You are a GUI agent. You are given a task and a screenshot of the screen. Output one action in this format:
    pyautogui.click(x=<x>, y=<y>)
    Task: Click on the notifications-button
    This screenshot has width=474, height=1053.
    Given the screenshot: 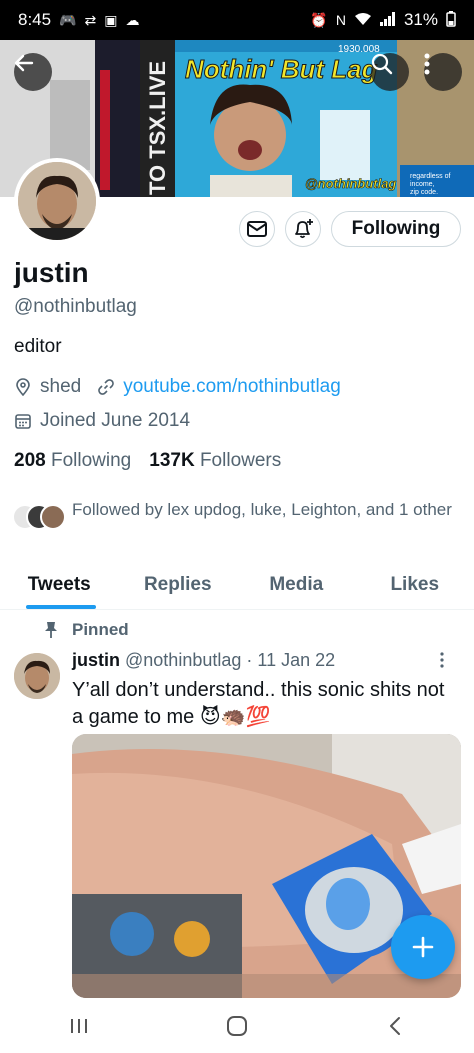 What is the action you would take?
    pyautogui.click(x=303, y=229)
    